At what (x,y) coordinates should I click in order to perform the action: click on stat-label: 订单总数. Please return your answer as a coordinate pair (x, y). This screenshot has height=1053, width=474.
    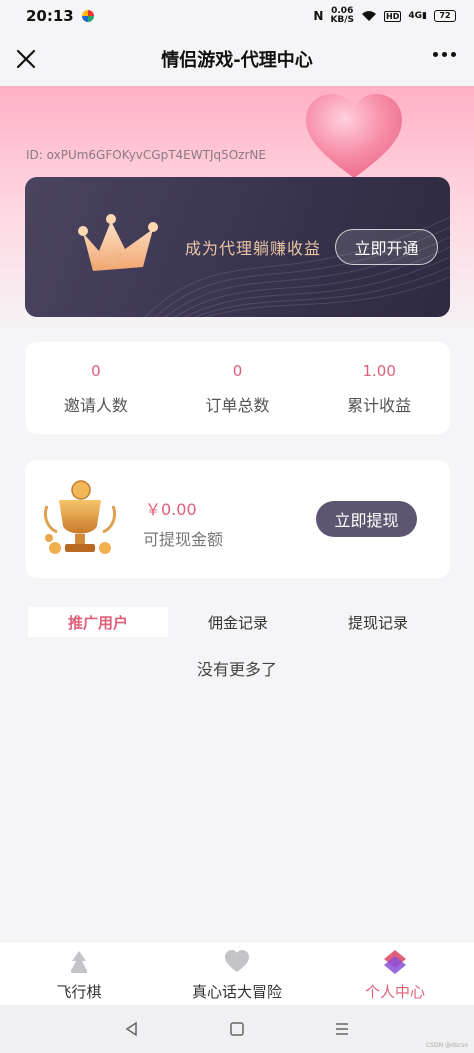
    Looking at the image, I should click on (237, 405).